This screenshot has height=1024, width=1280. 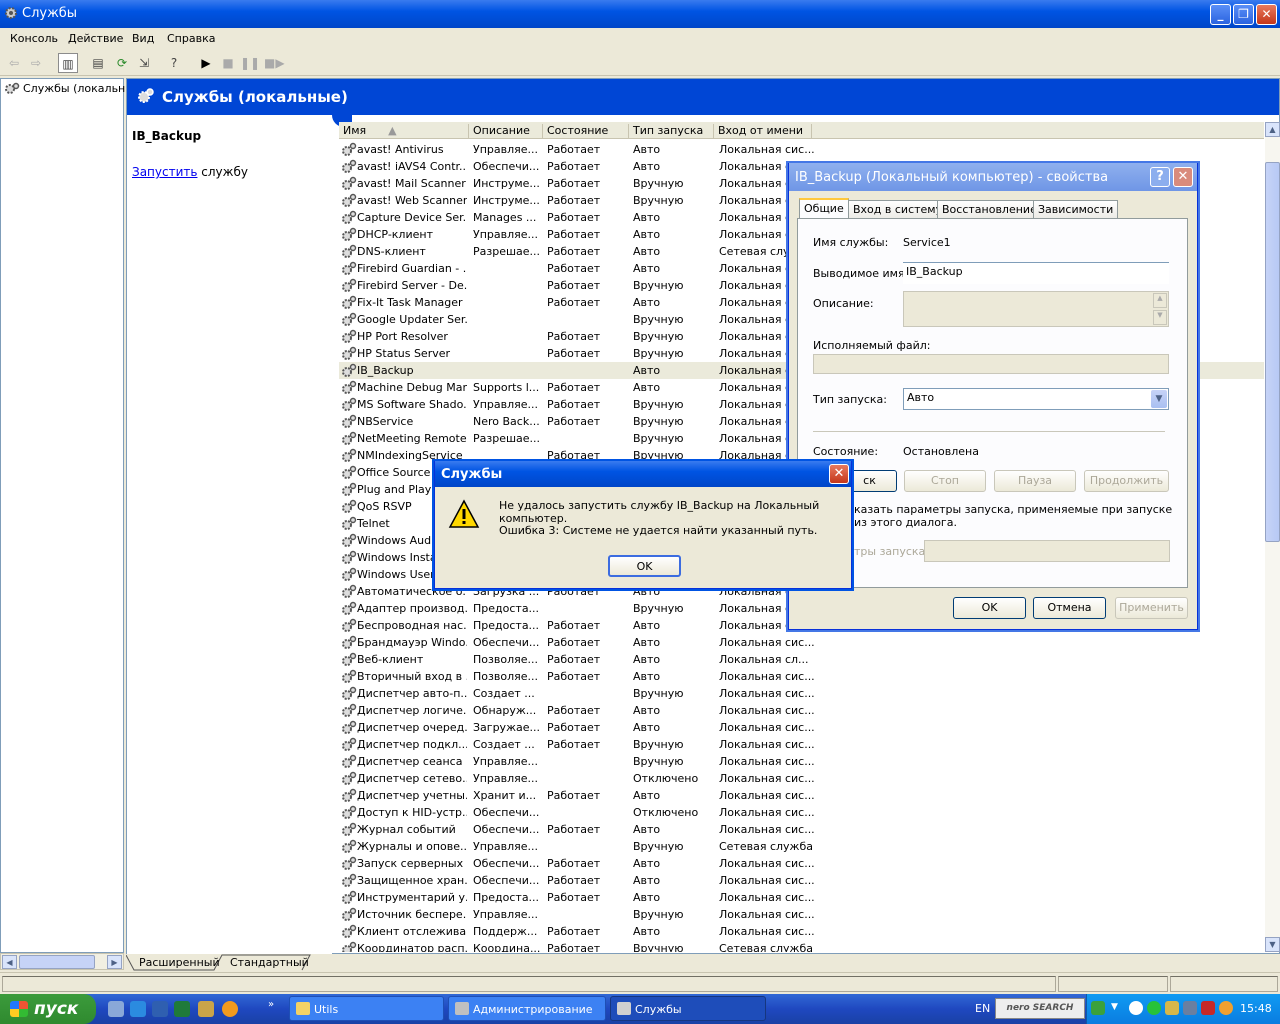 I want to click on message-titlebar: Службы ✕, so click(x=643, y=474).